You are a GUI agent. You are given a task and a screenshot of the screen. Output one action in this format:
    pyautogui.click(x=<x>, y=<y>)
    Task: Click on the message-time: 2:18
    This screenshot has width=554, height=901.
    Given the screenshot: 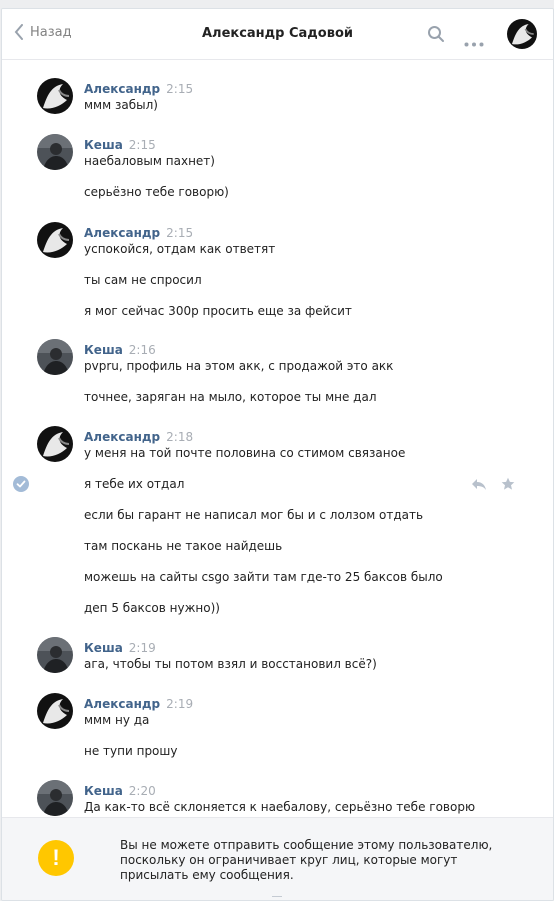 What is the action you would take?
    pyautogui.click(x=179, y=437)
    